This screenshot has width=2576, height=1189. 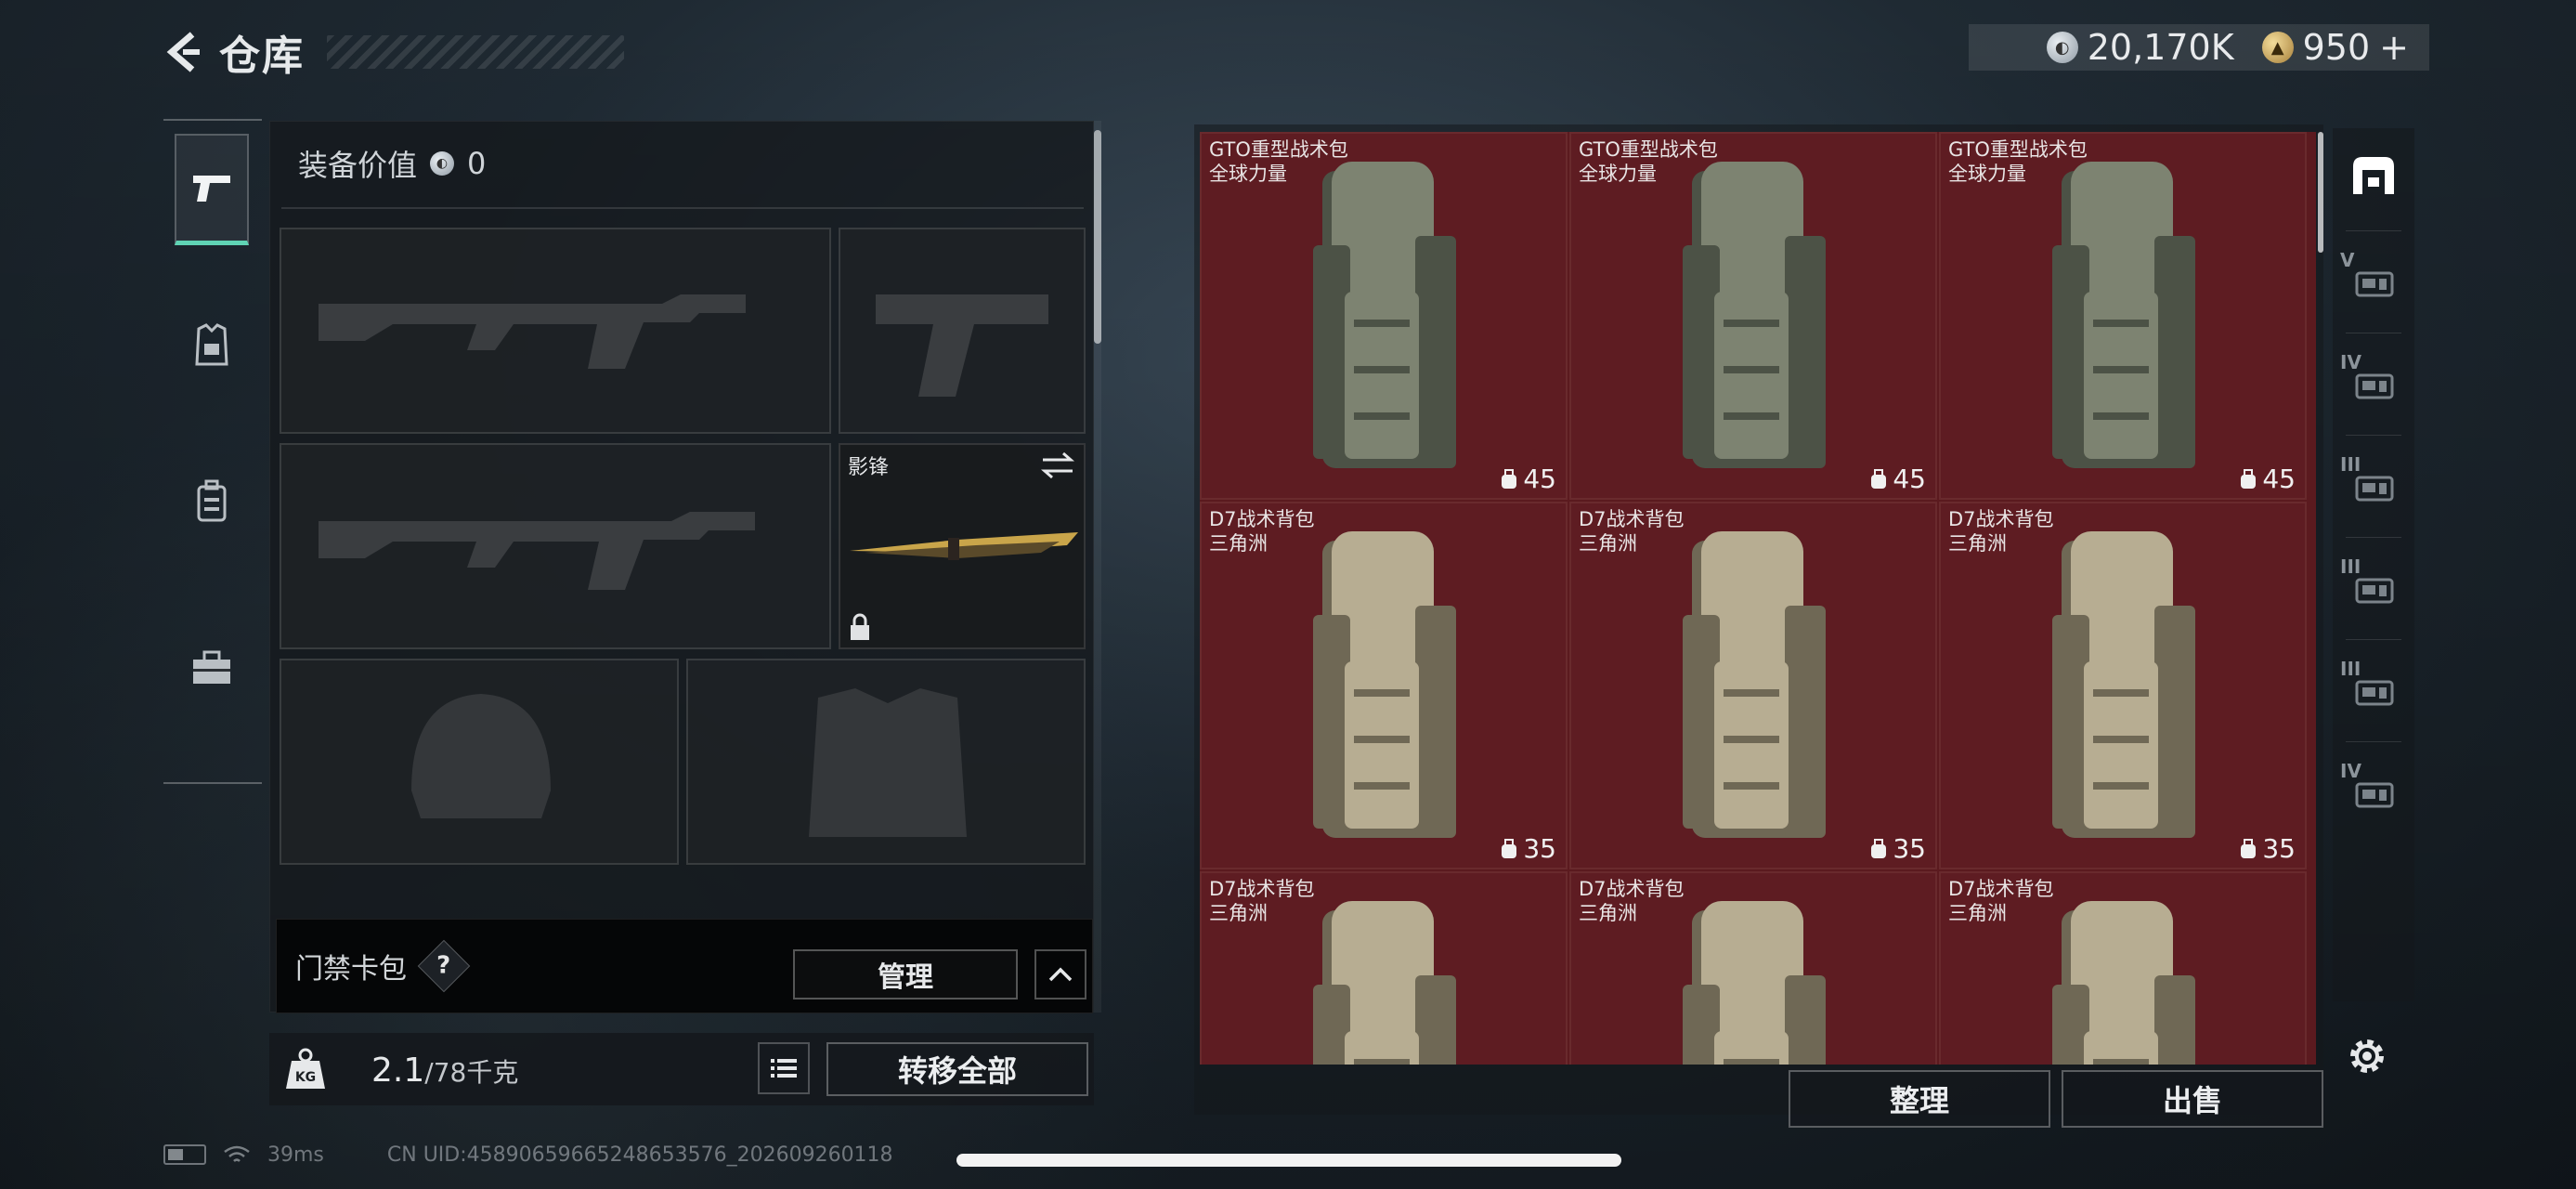 I want to click on filter-all, so click(x=2373, y=175).